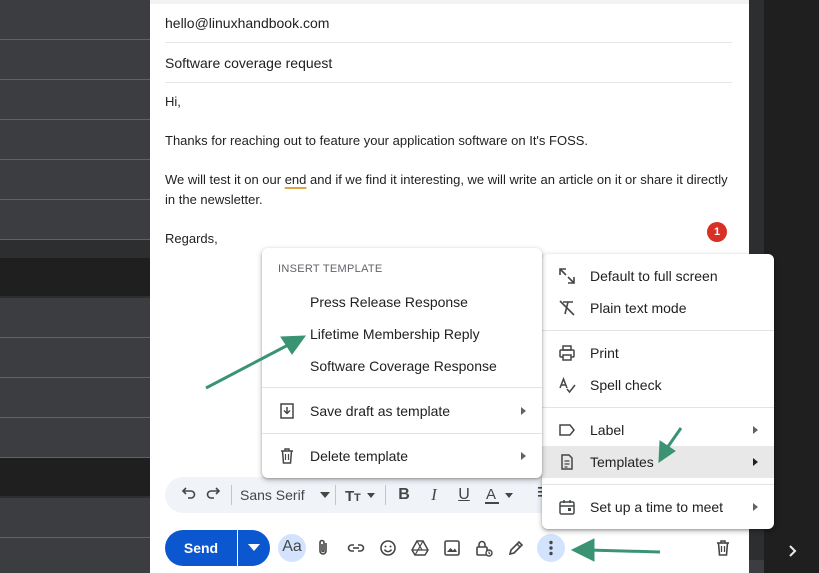 This screenshot has height=573, width=819. Describe the element at coordinates (388, 548) in the screenshot. I see `emoji-icon` at that location.